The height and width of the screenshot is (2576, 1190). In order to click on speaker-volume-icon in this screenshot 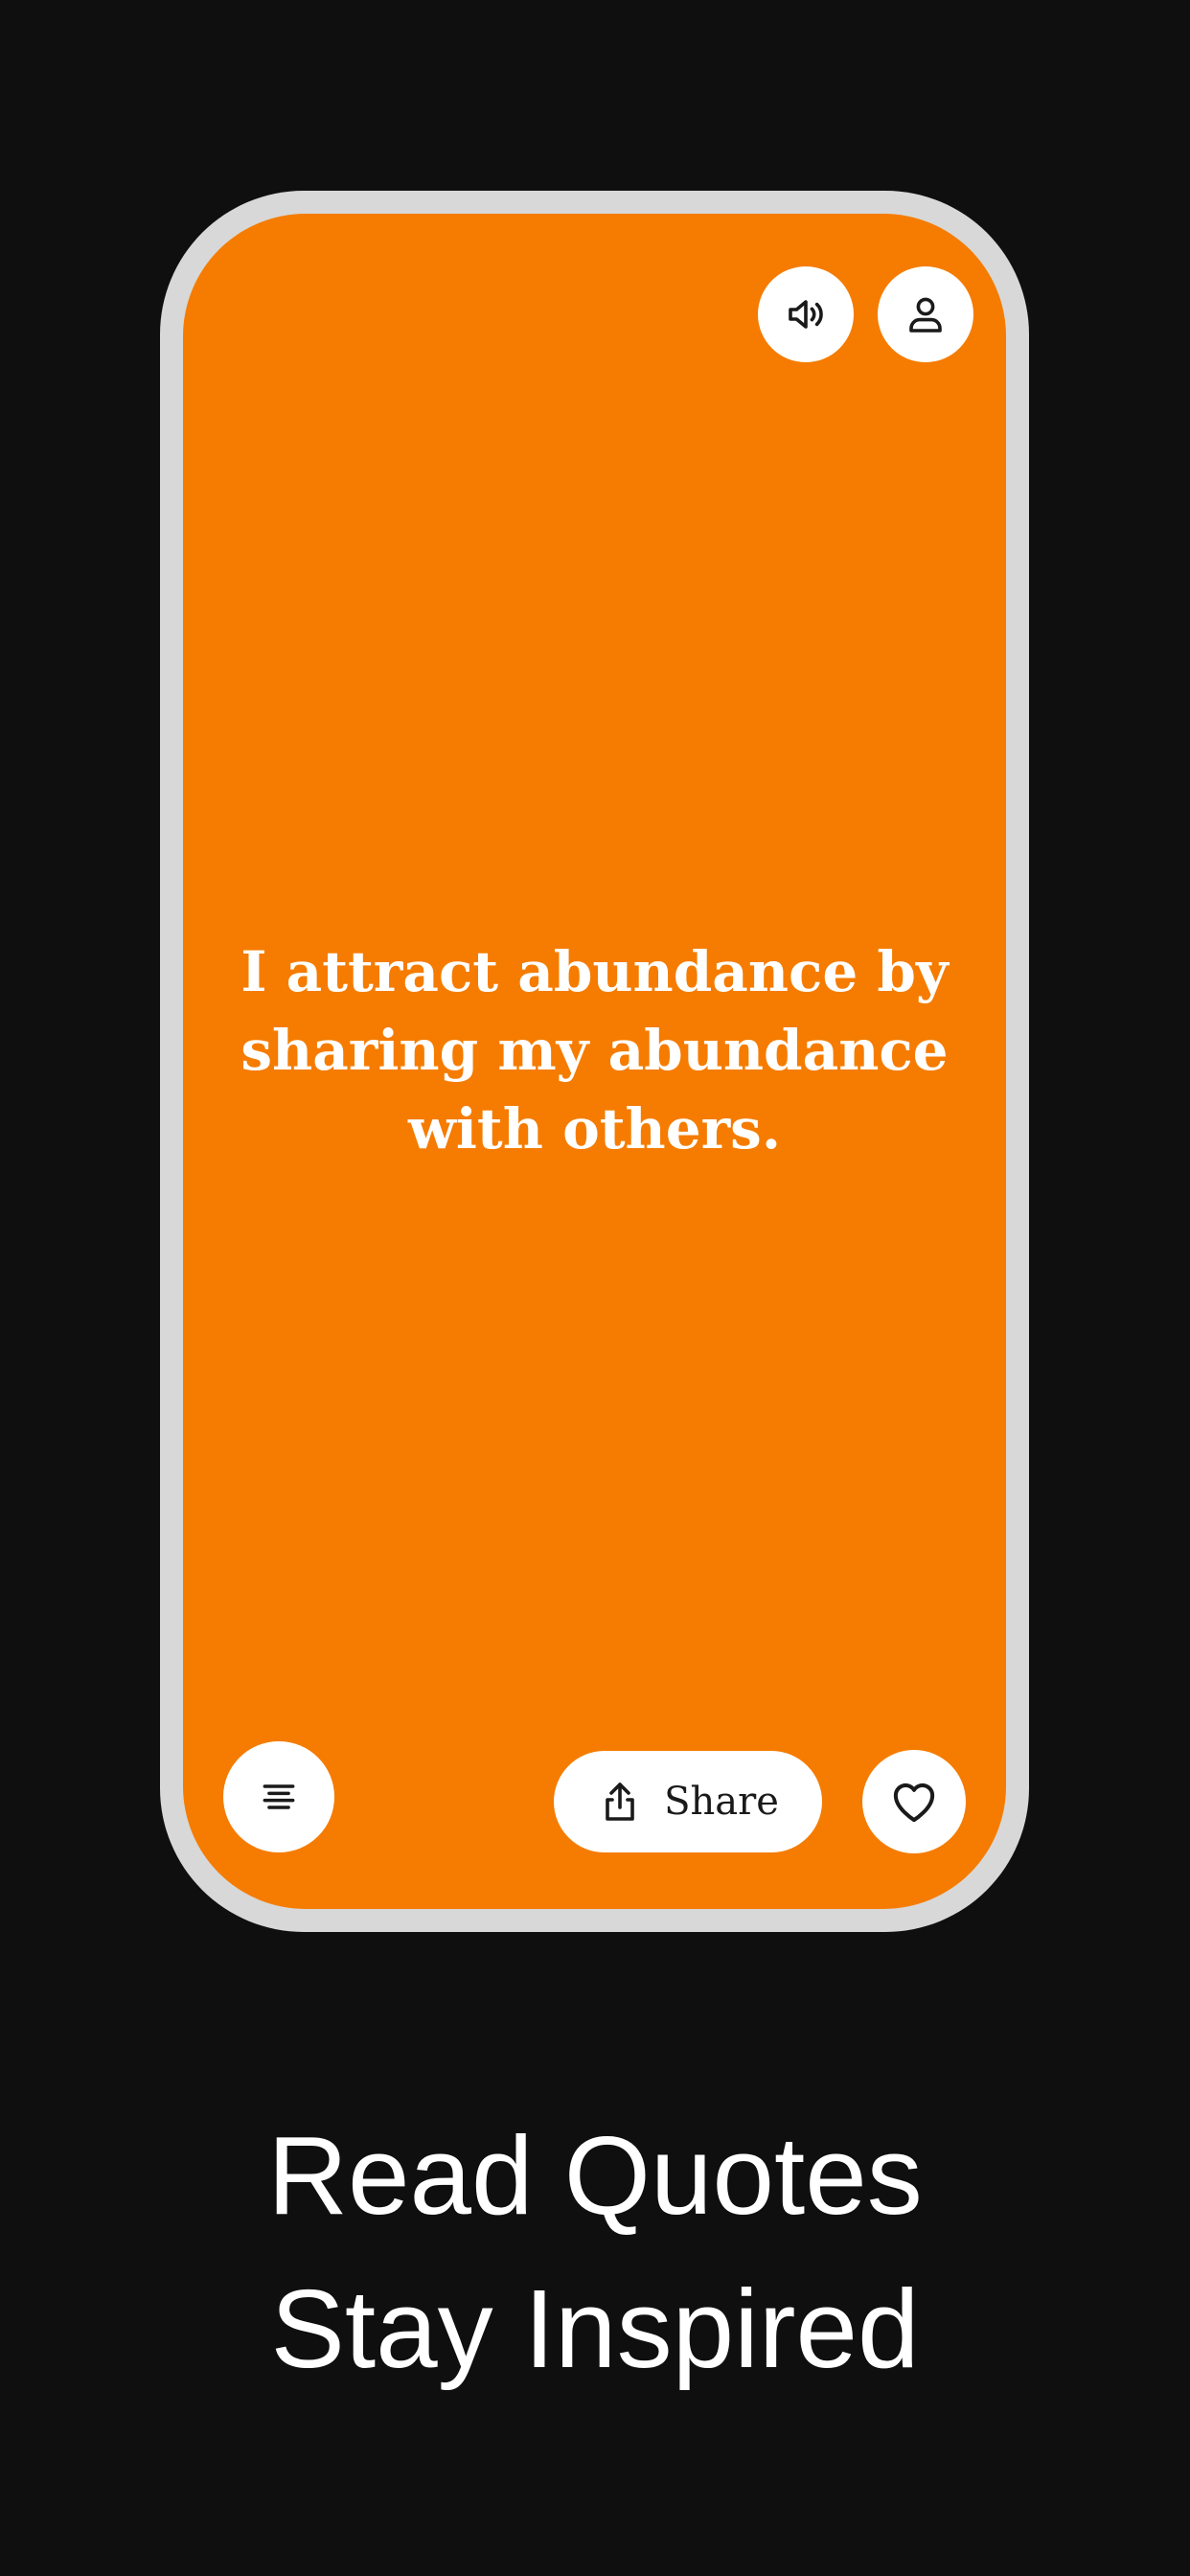, I will do `click(806, 314)`.